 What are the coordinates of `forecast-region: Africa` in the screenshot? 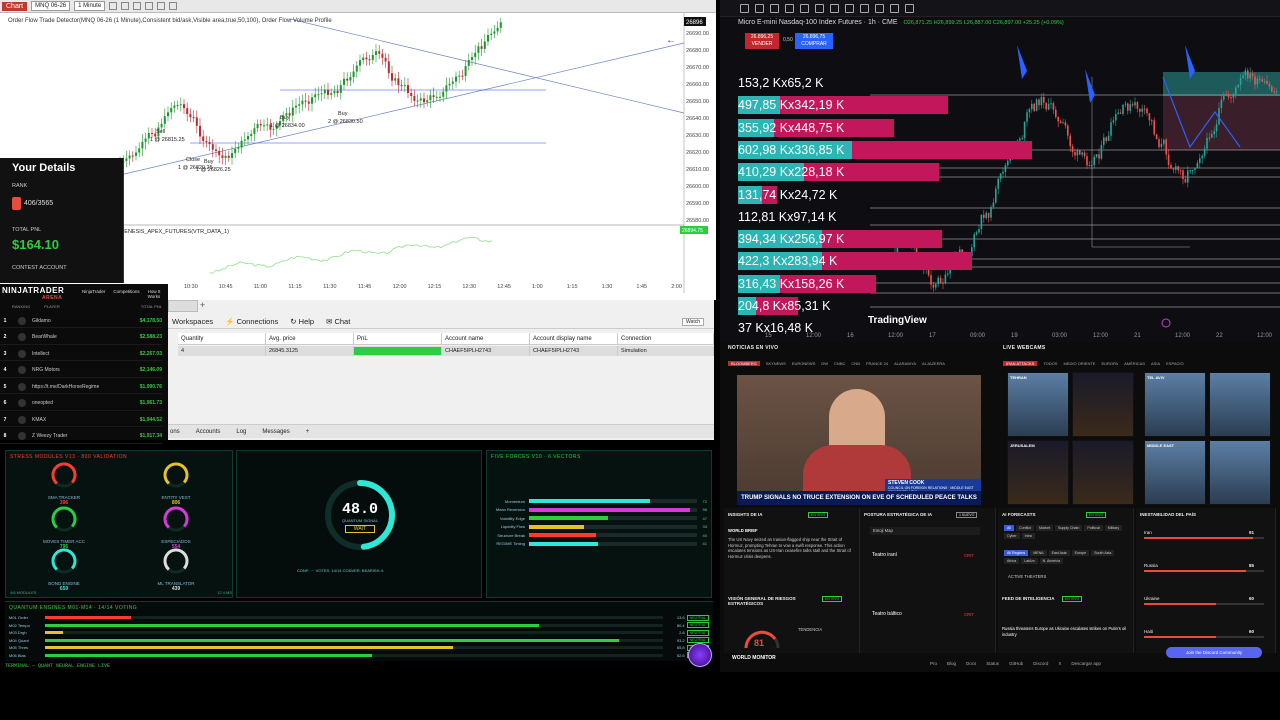 It's located at (1012, 561).